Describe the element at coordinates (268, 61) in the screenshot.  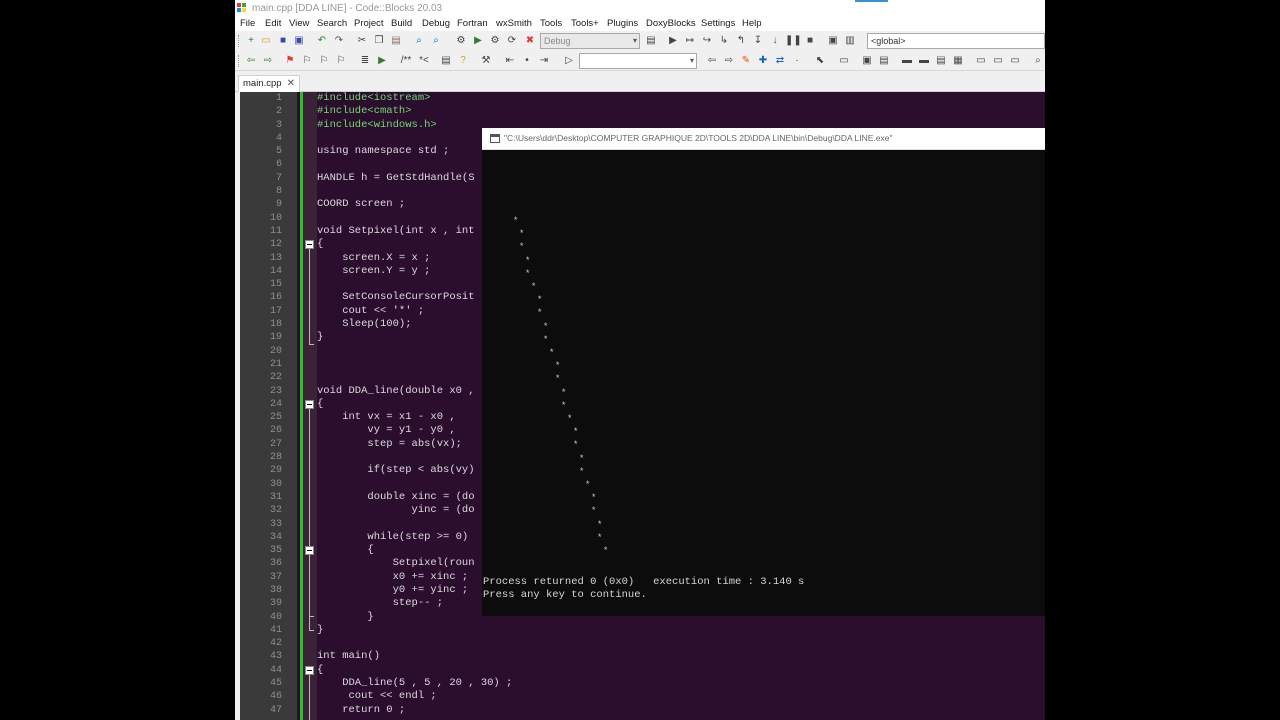
I see `jump-forward-icon: ⇨` at that location.